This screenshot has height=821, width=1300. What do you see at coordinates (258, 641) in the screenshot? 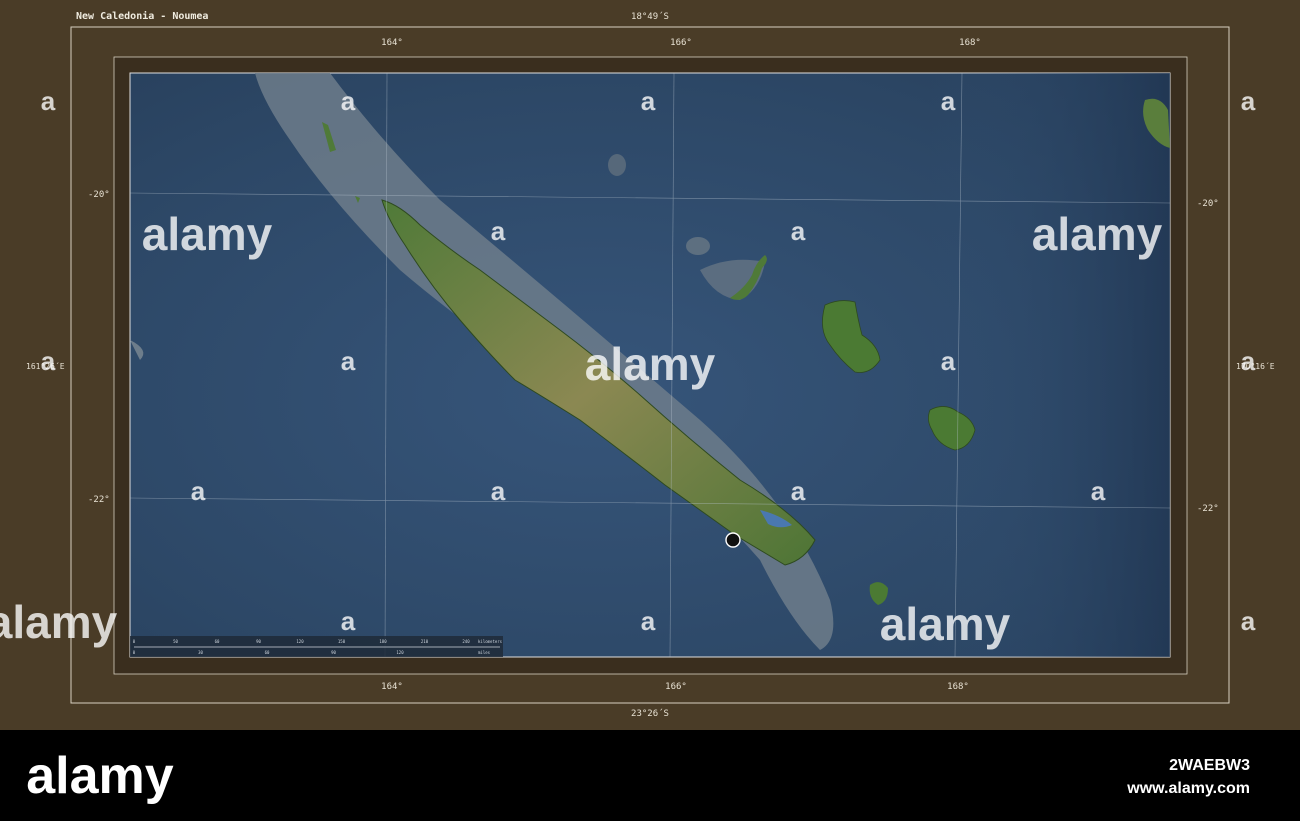
I see `scale-km-tick: 90` at bounding box center [258, 641].